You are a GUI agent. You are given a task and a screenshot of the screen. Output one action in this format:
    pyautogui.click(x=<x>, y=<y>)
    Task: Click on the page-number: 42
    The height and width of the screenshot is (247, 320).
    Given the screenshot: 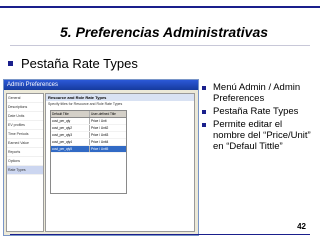 What is the action you would take?
    pyautogui.click(x=301, y=226)
    